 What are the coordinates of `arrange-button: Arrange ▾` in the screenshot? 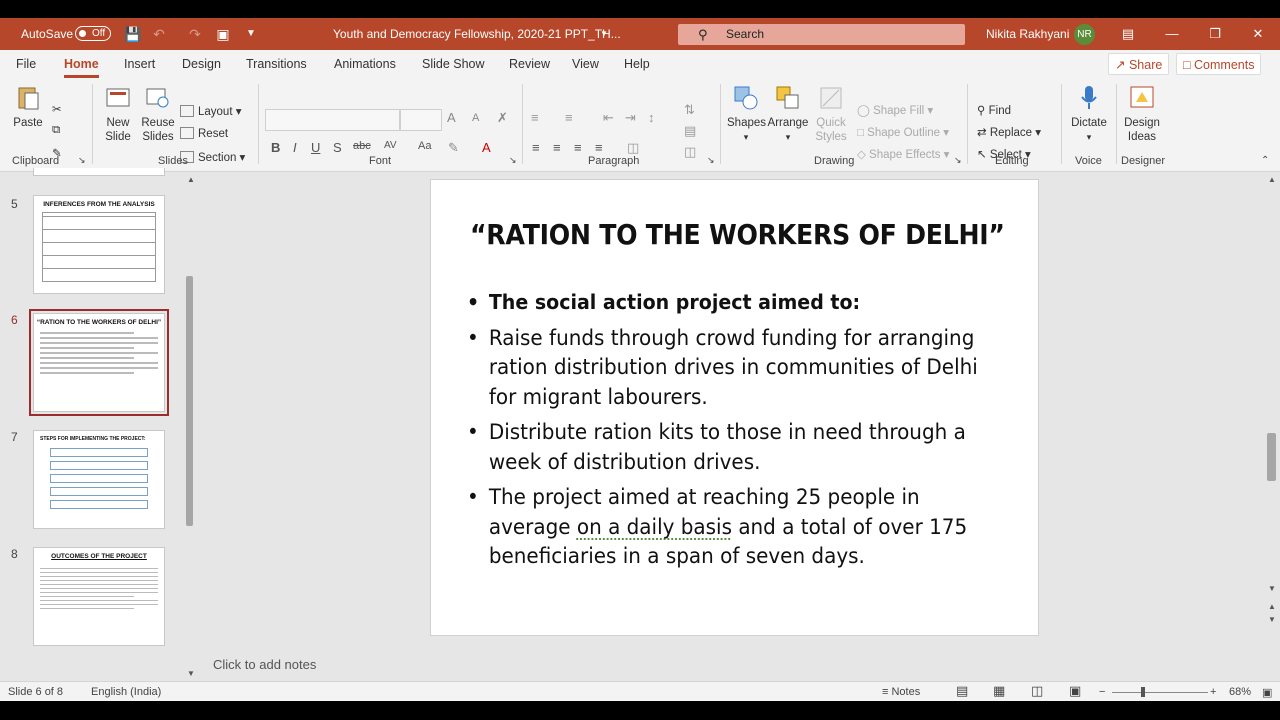 It's located at (788, 114).